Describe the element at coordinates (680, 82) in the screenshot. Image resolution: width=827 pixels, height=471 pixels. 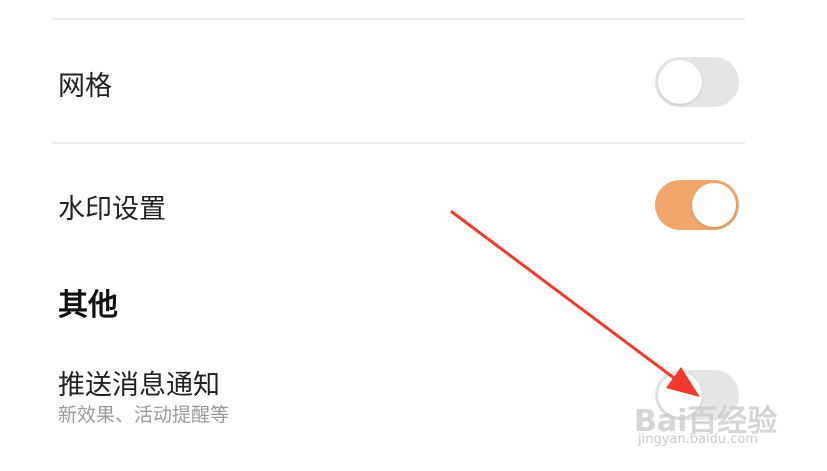
I see `grid-toggle-knob` at that location.